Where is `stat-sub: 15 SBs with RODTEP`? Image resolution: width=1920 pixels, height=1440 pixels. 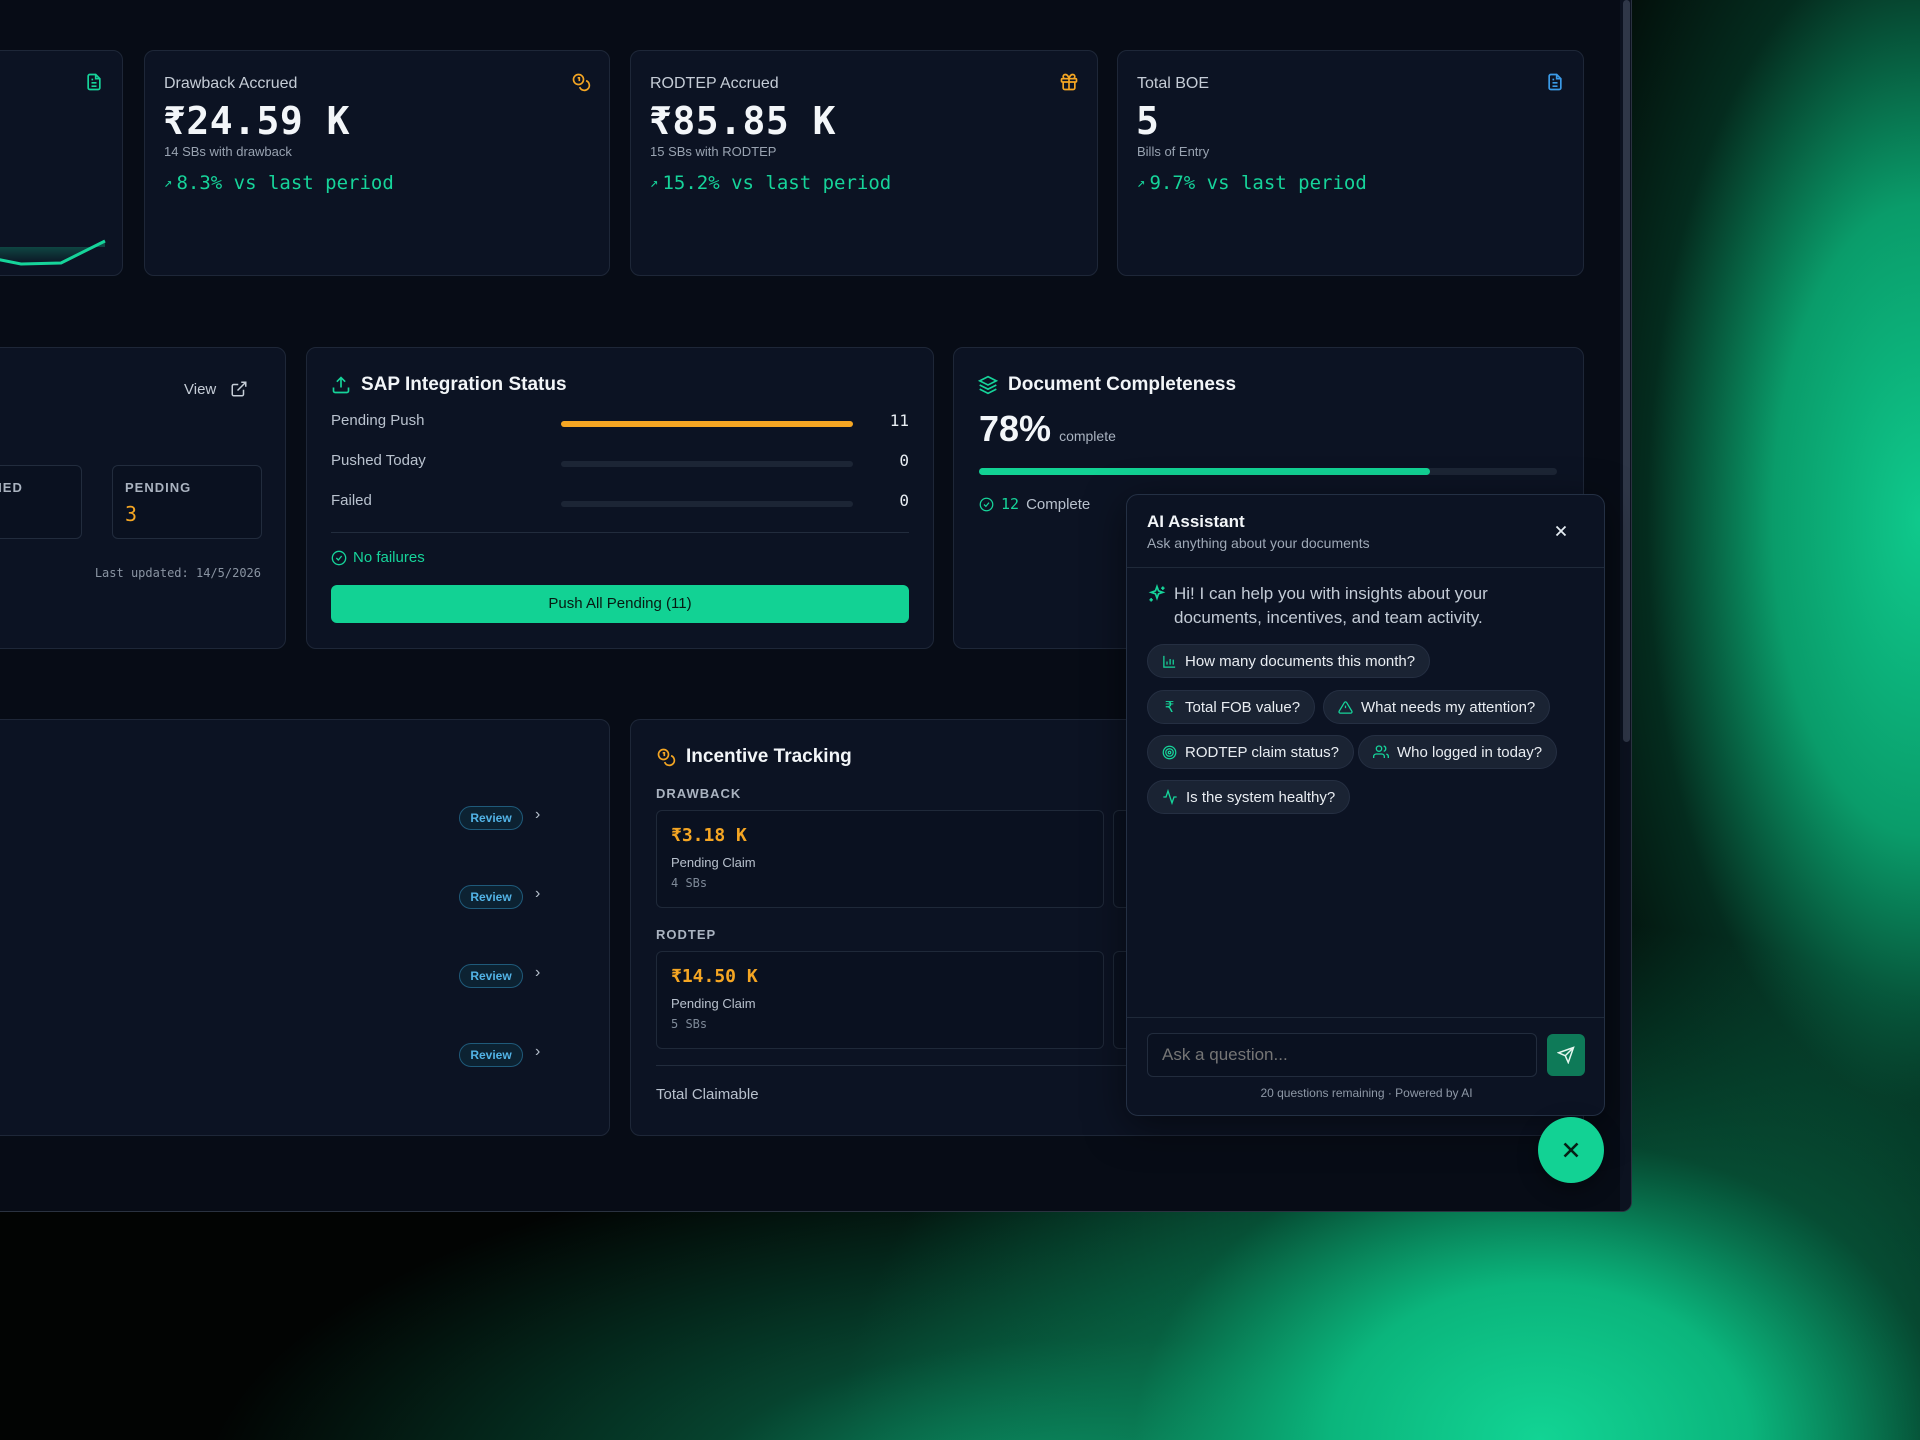 stat-sub: 15 SBs with RODTEP is located at coordinates (713, 151).